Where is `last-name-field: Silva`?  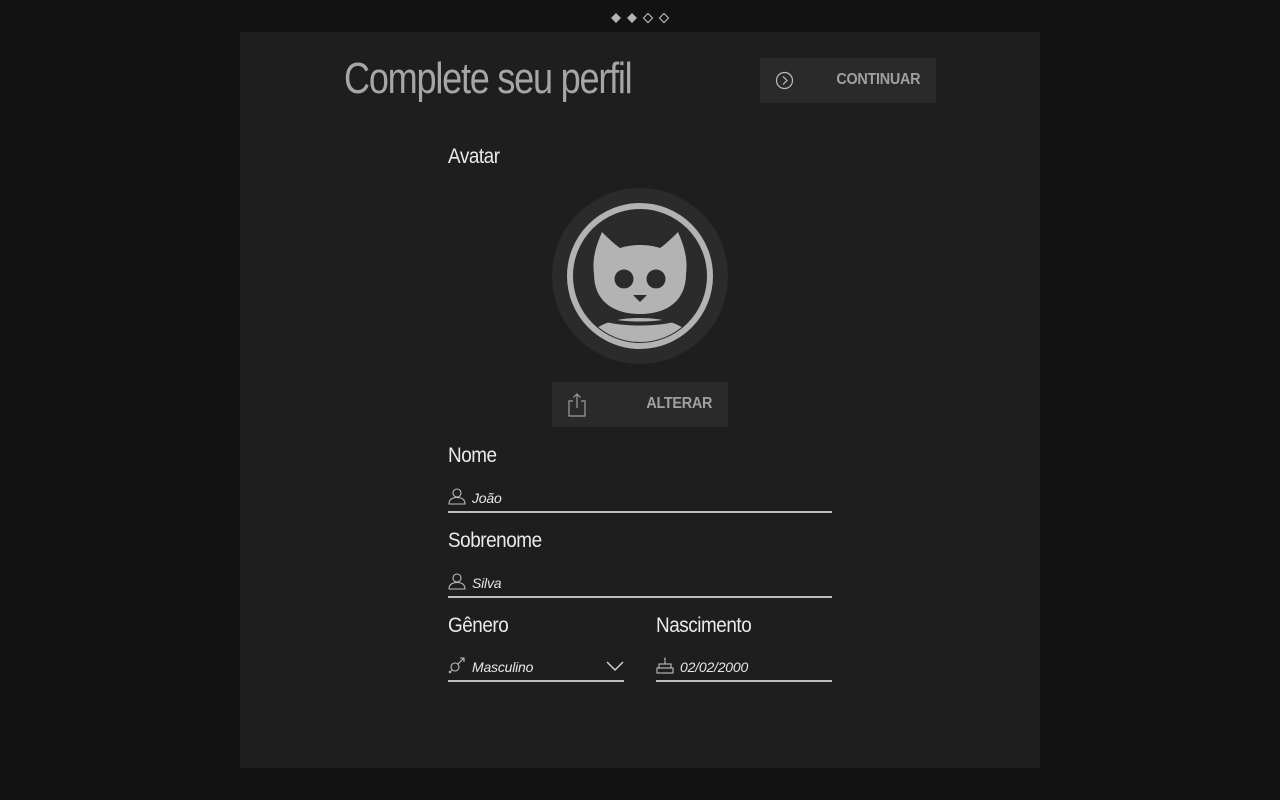 last-name-field: Silva is located at coordinates (640, 582).